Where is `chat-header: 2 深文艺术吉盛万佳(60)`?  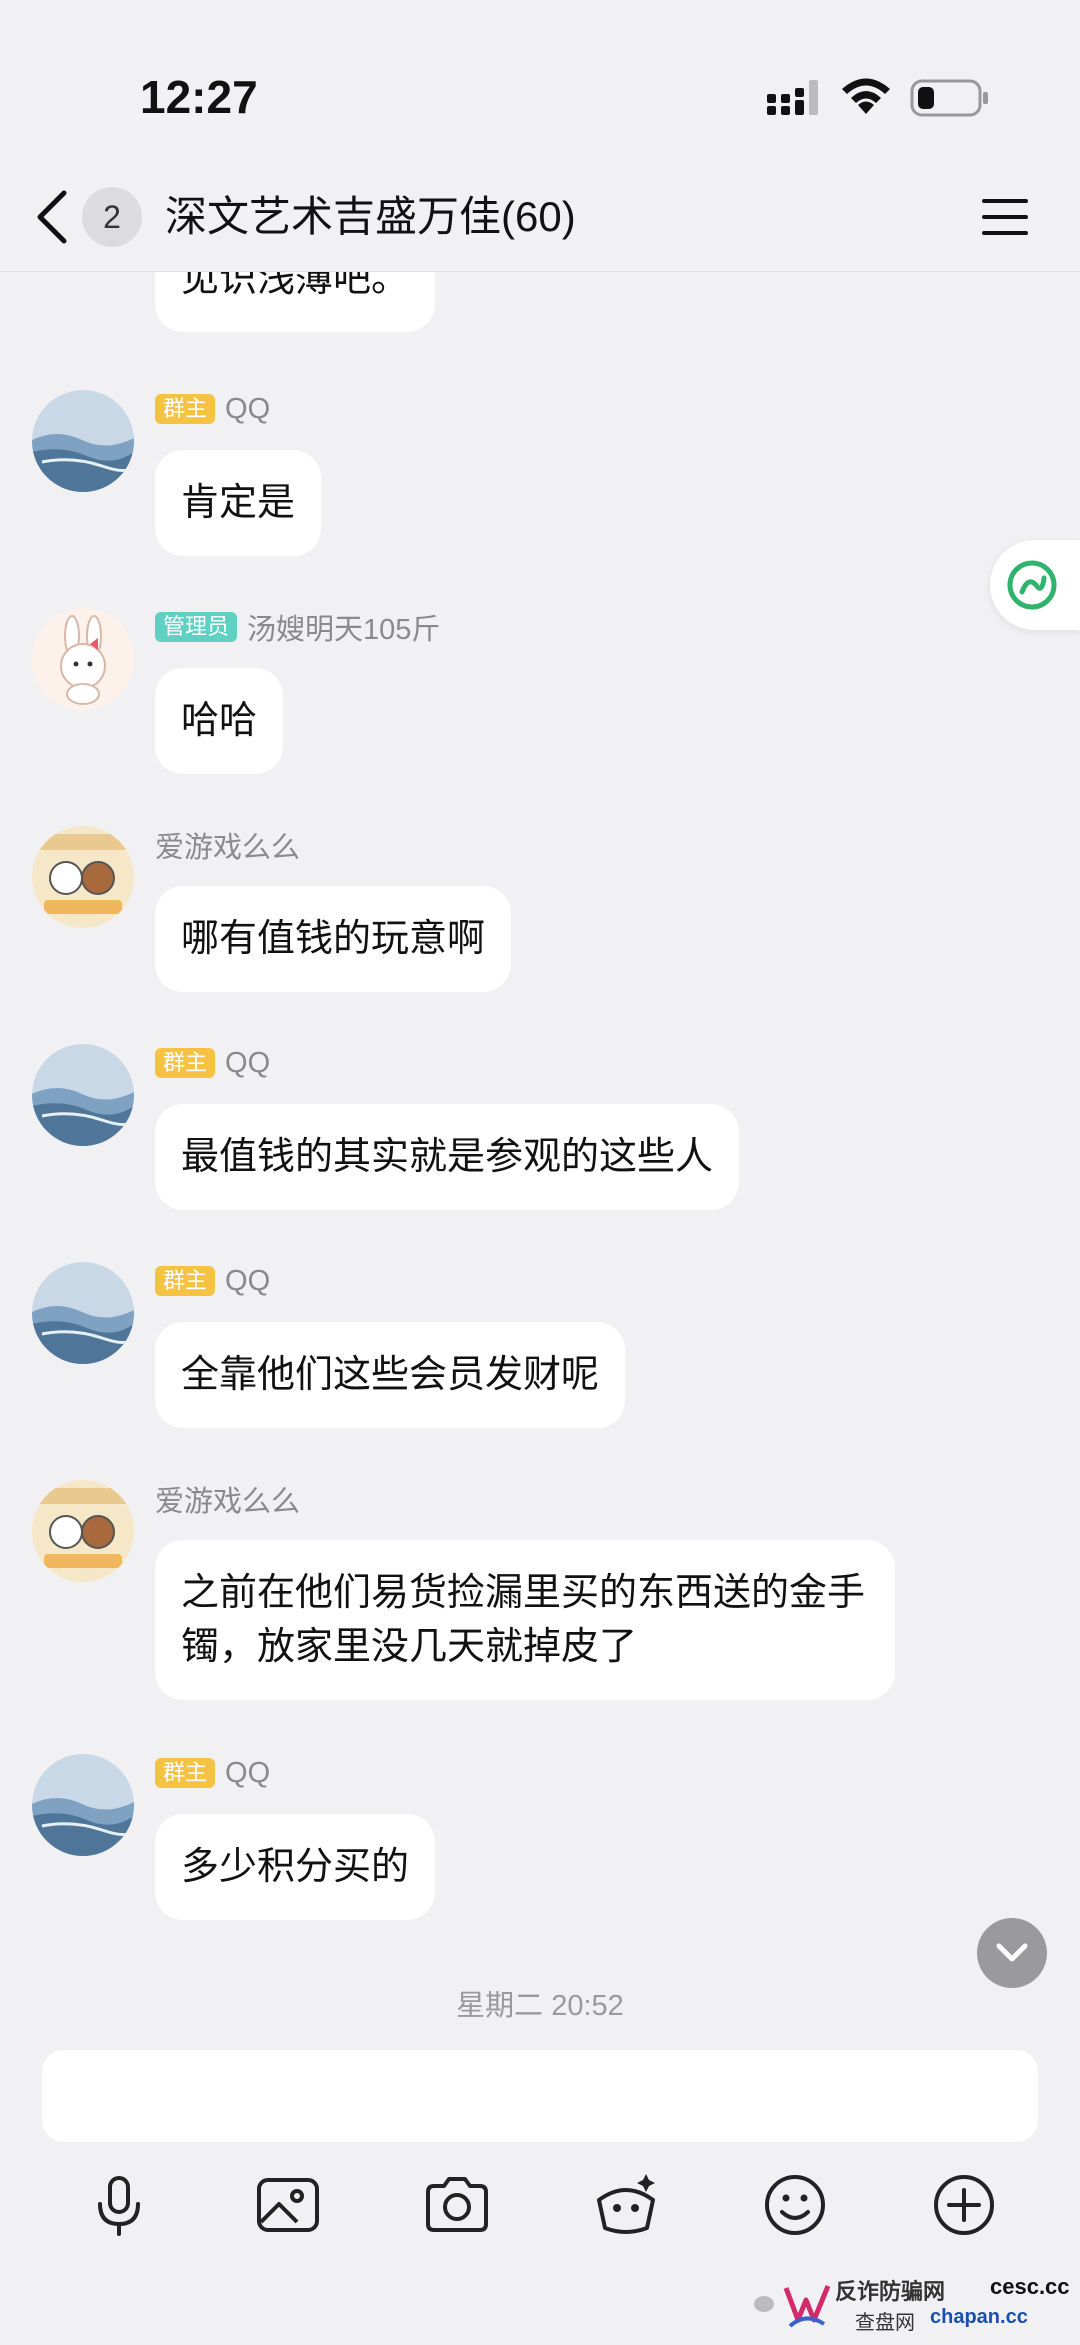
chat-header: 2 深文艺术吉盛万佳(60) is located at coordinates (540, 218).